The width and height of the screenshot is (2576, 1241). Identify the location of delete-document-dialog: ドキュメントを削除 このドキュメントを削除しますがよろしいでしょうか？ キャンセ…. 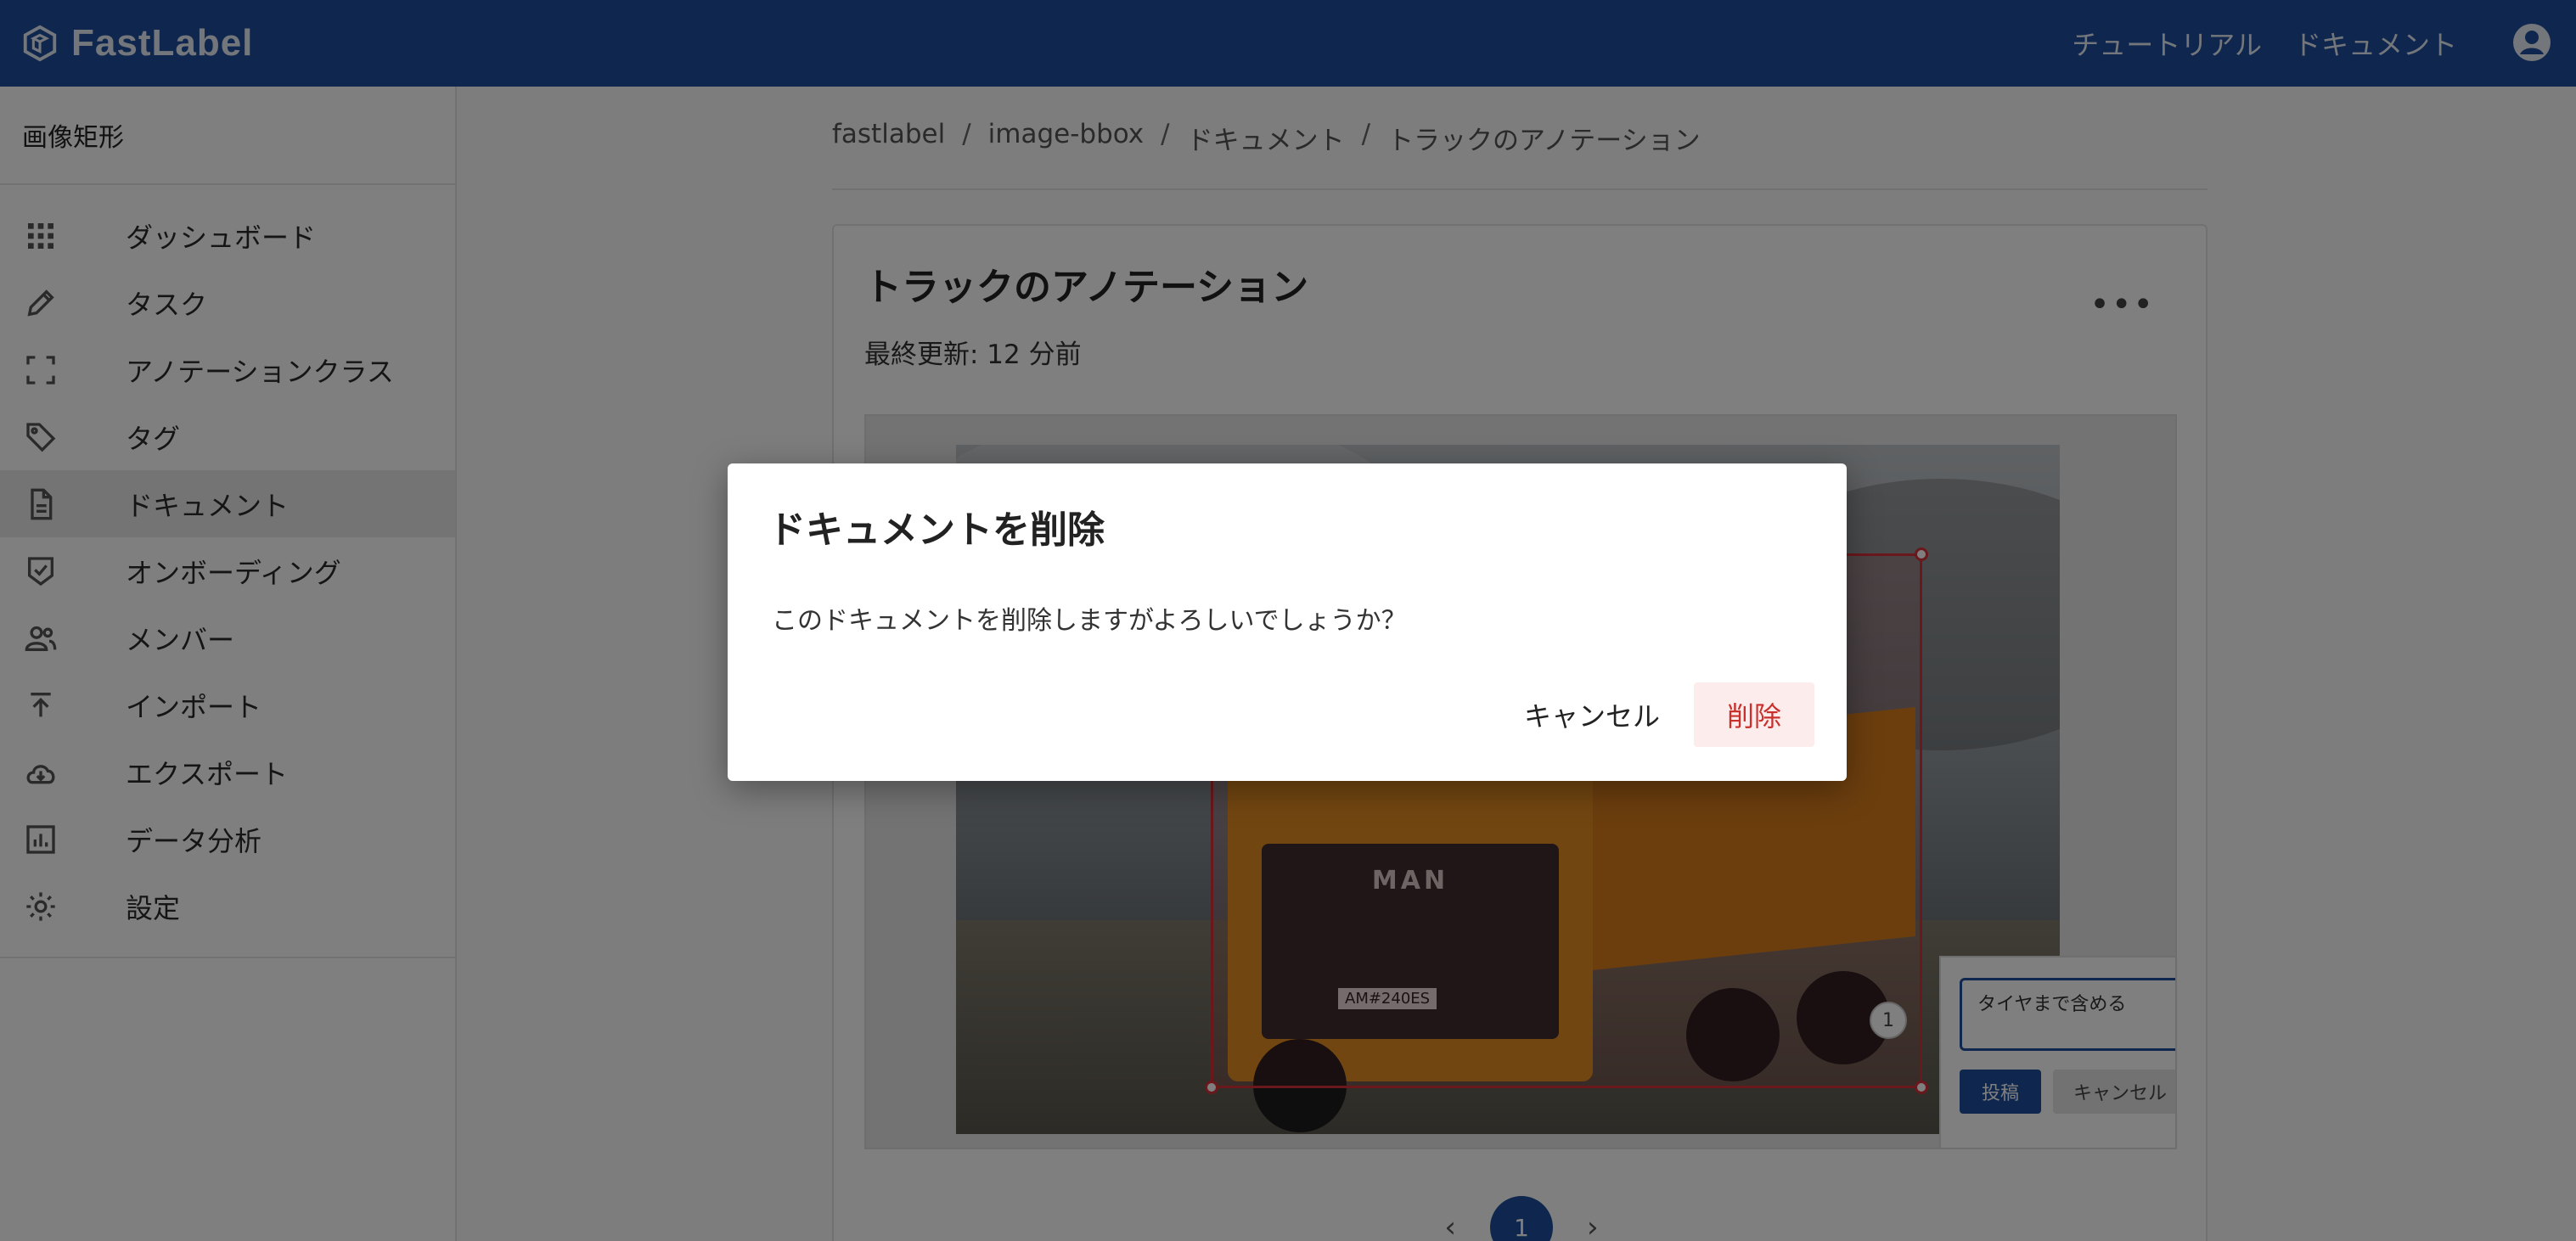
(1287, 622).